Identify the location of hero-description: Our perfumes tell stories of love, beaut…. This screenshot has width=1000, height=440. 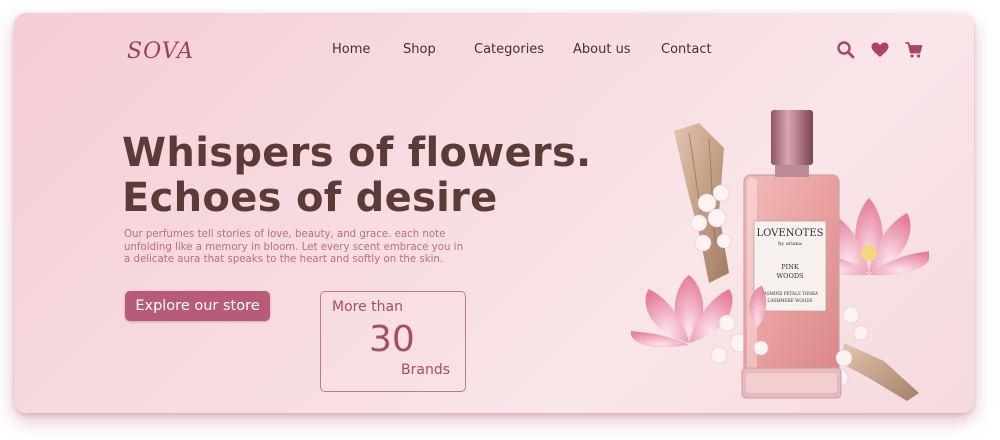
(311, 248).